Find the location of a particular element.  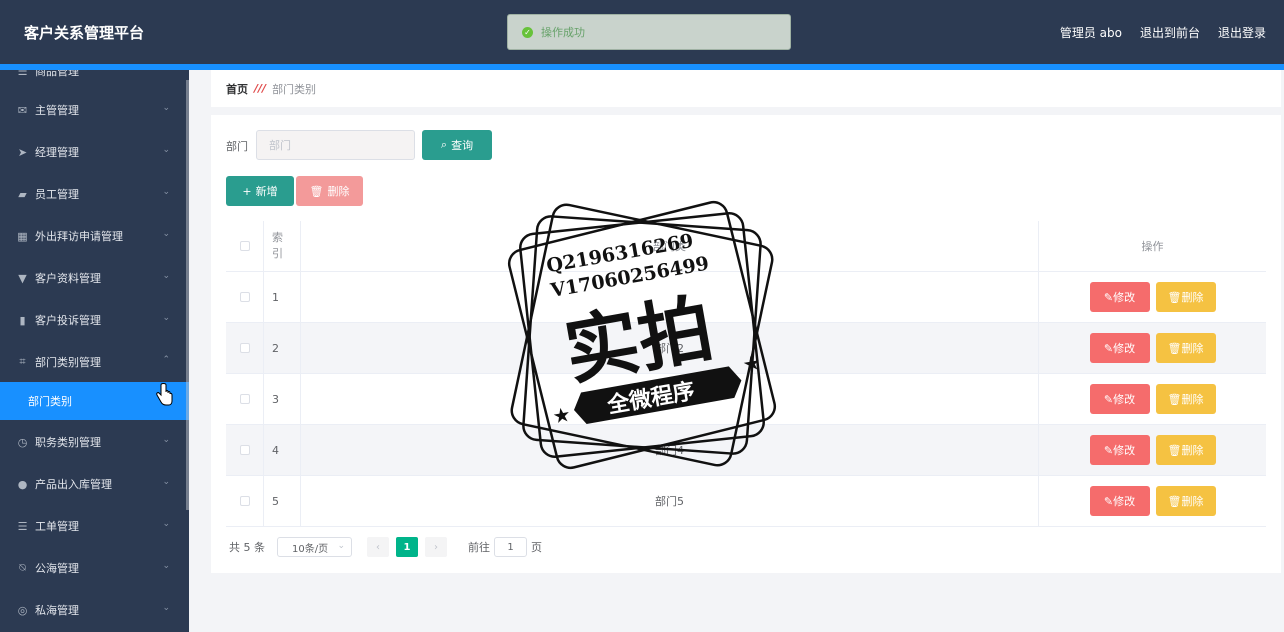

goto-prefix: 前往 is located at coordinates (479, 547).